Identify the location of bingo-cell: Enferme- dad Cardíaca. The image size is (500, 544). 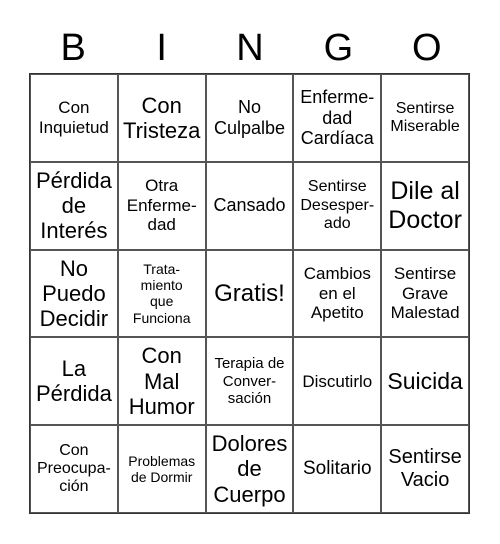
(337, 118).